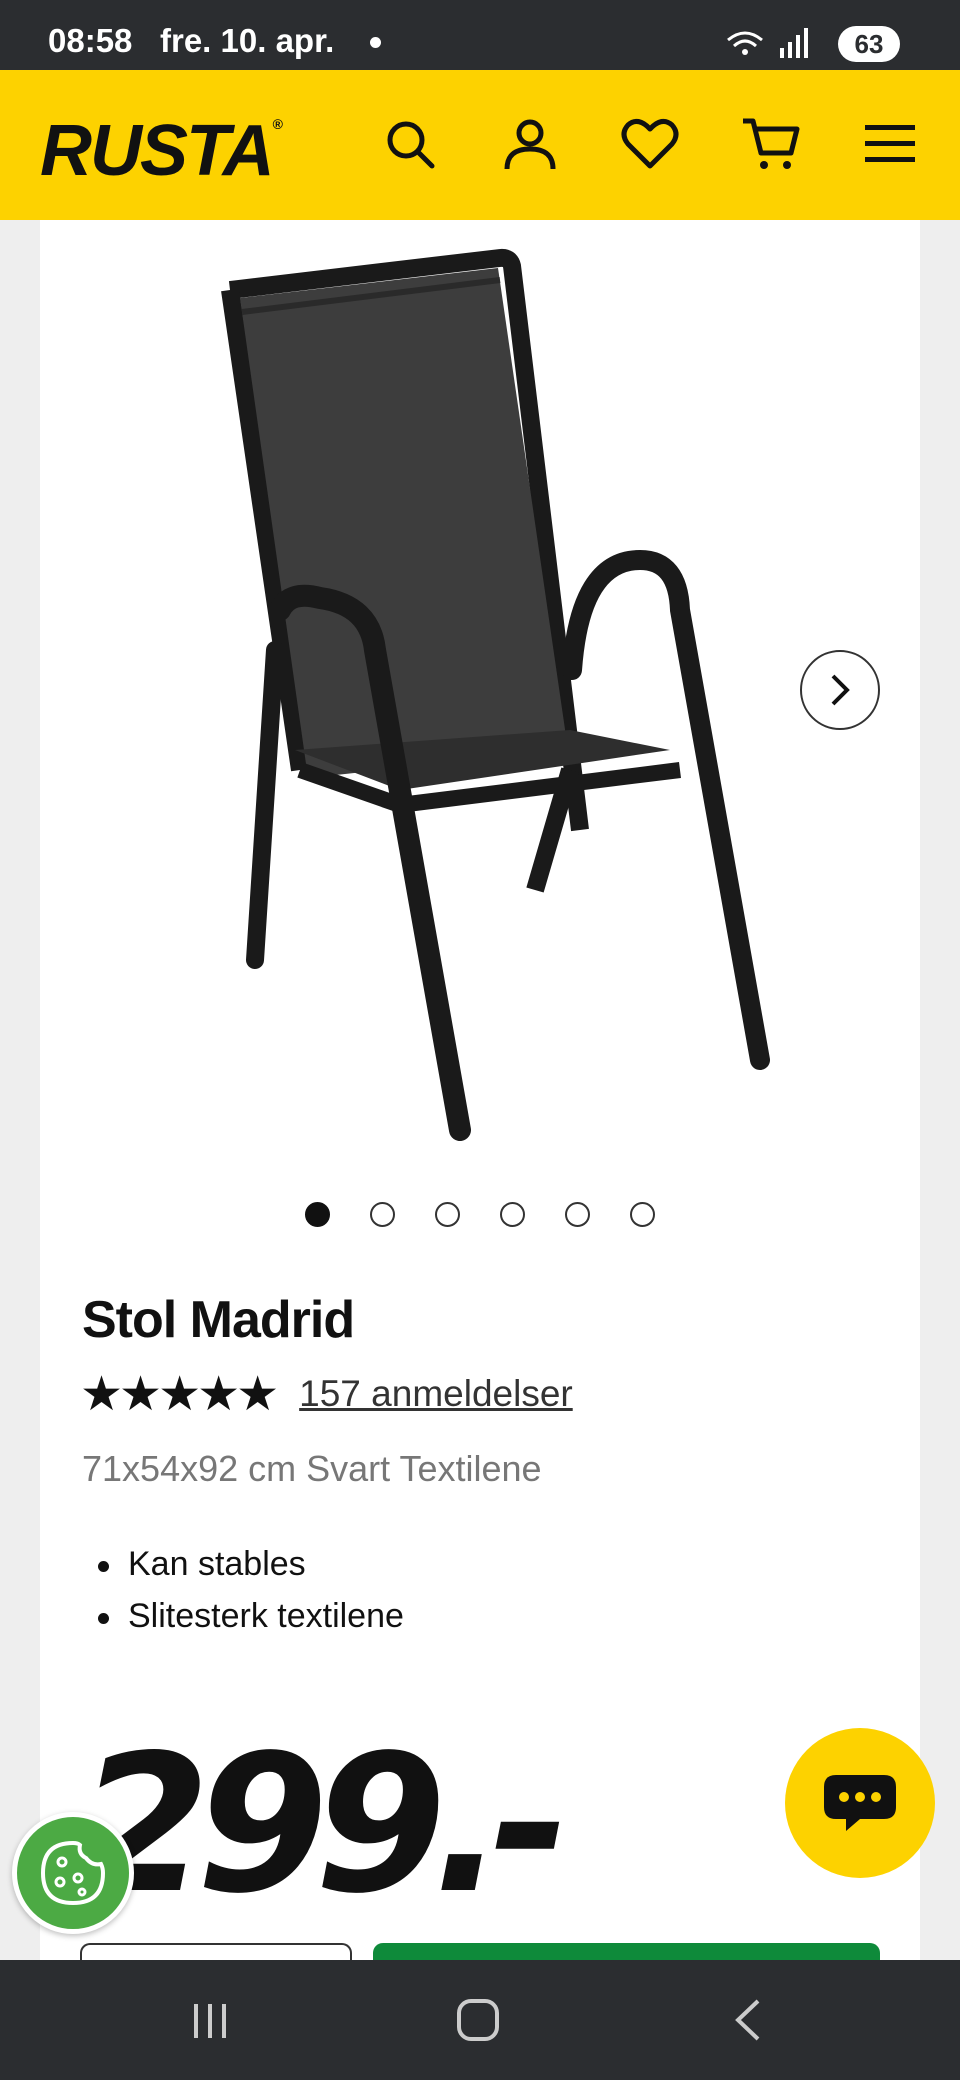 This screenshot has height=2080, width=960. Describe the element at coordinates (767, 43) in the screenshot. I see `signal-icon` at that location.